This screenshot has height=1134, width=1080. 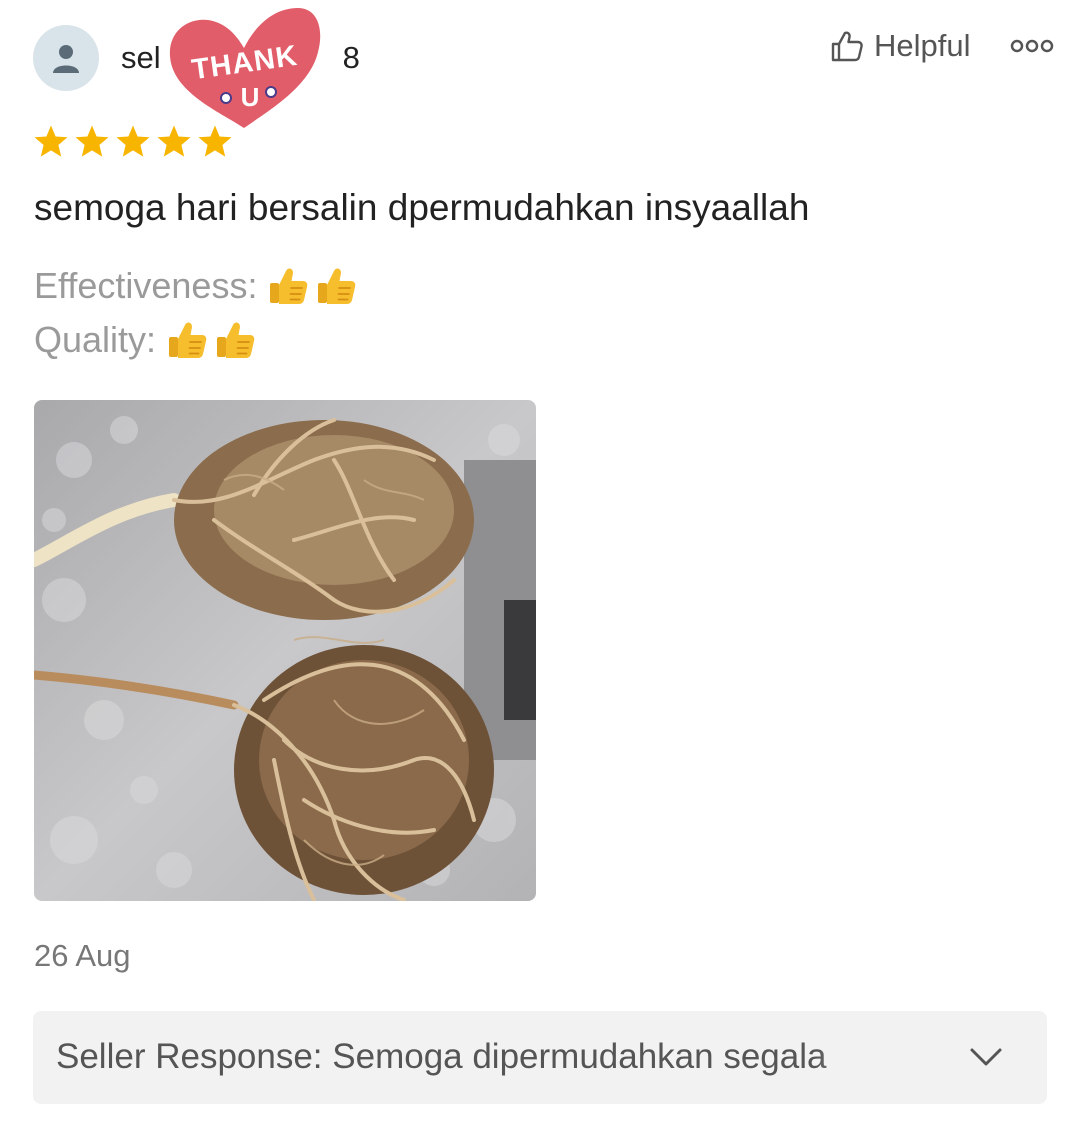 I want to click on rating-stars, so click(x=133, y=142).